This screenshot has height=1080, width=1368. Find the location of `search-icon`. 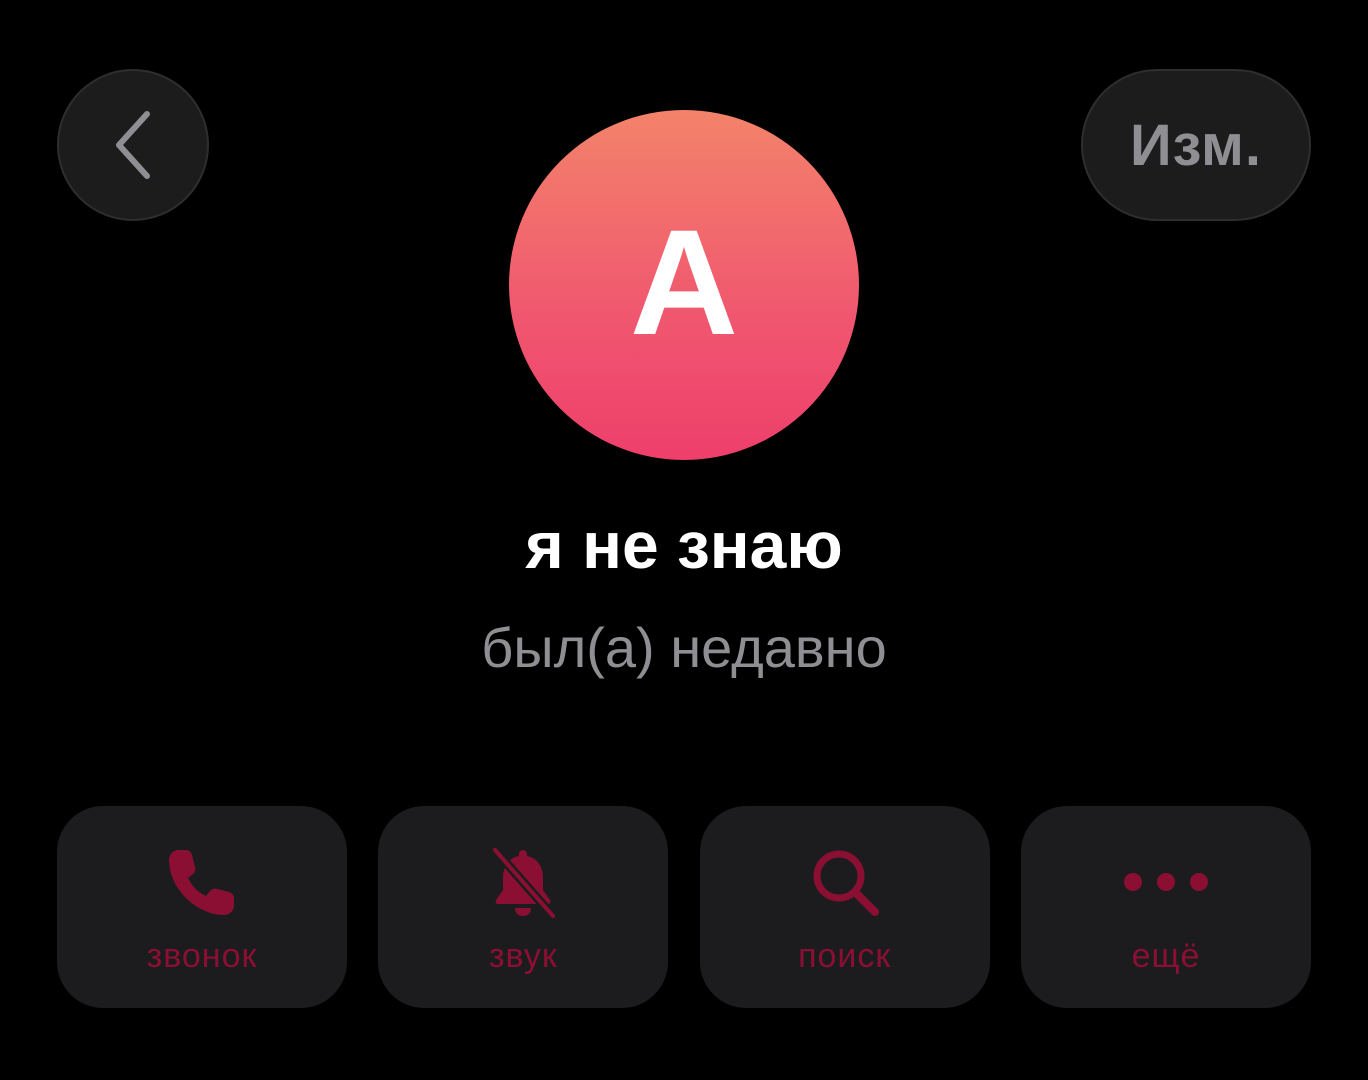

search-icon is located at coordinates (846, 883).